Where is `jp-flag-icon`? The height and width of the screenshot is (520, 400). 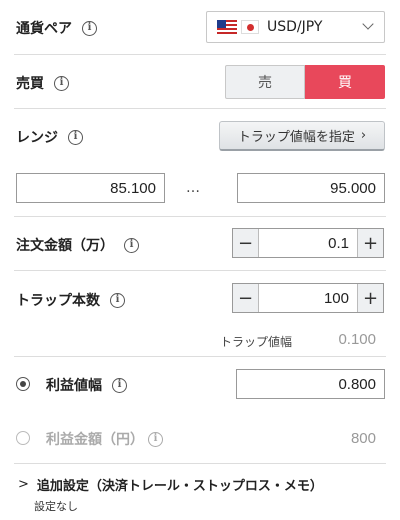
jp-flag-icon is located at coordinates (250, 27).